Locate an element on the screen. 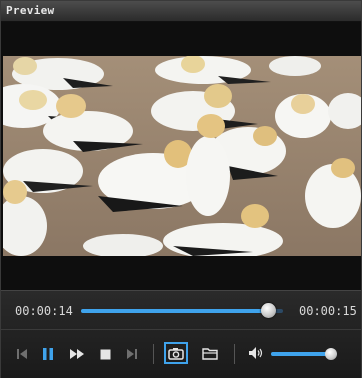  skip-previous-icon is located at coordinates (22, 354).